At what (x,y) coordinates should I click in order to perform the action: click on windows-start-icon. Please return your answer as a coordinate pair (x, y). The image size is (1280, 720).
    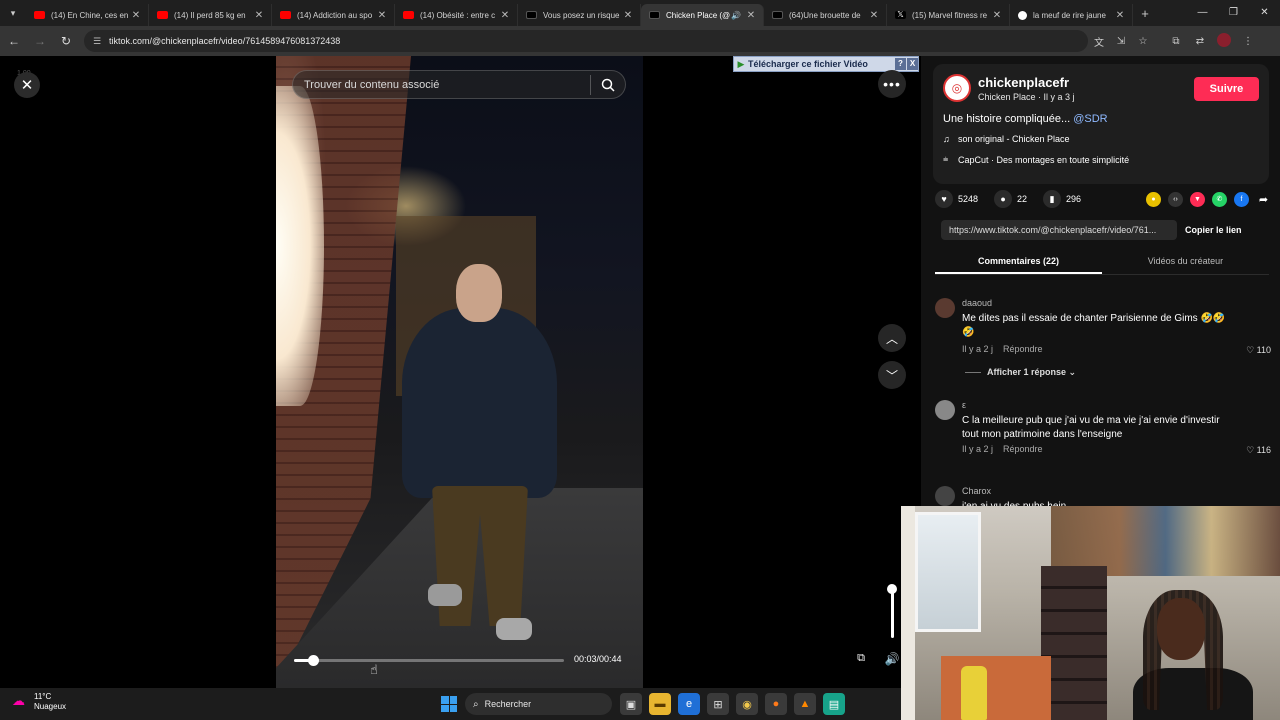
    Looking at the image, I should click on (449, 704).